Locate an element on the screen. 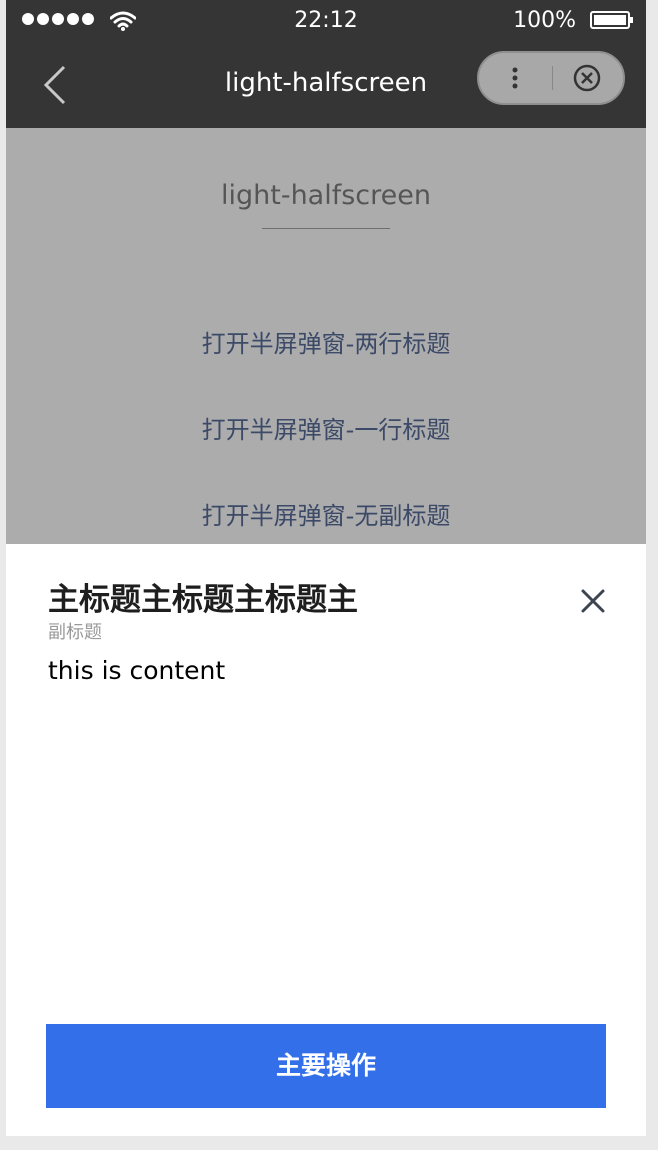 This screenshot has width=658, height=1150. menu-capsule is located at coordinates (551, 78).